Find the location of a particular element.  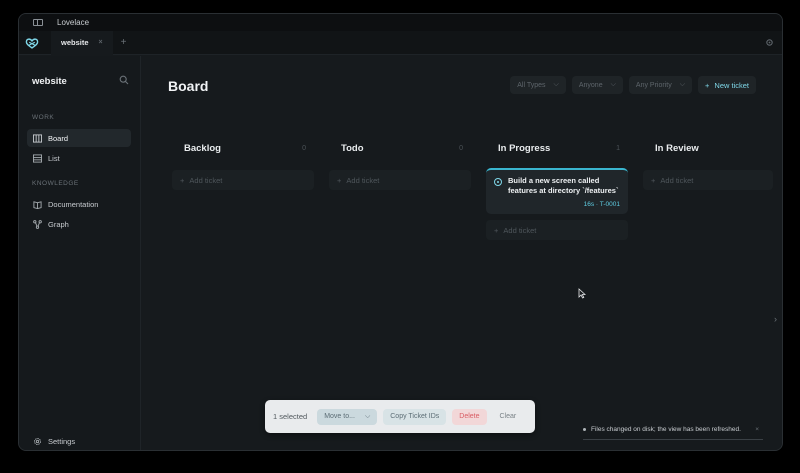

tab-close-icon: × is located at coordinates (101, 42).